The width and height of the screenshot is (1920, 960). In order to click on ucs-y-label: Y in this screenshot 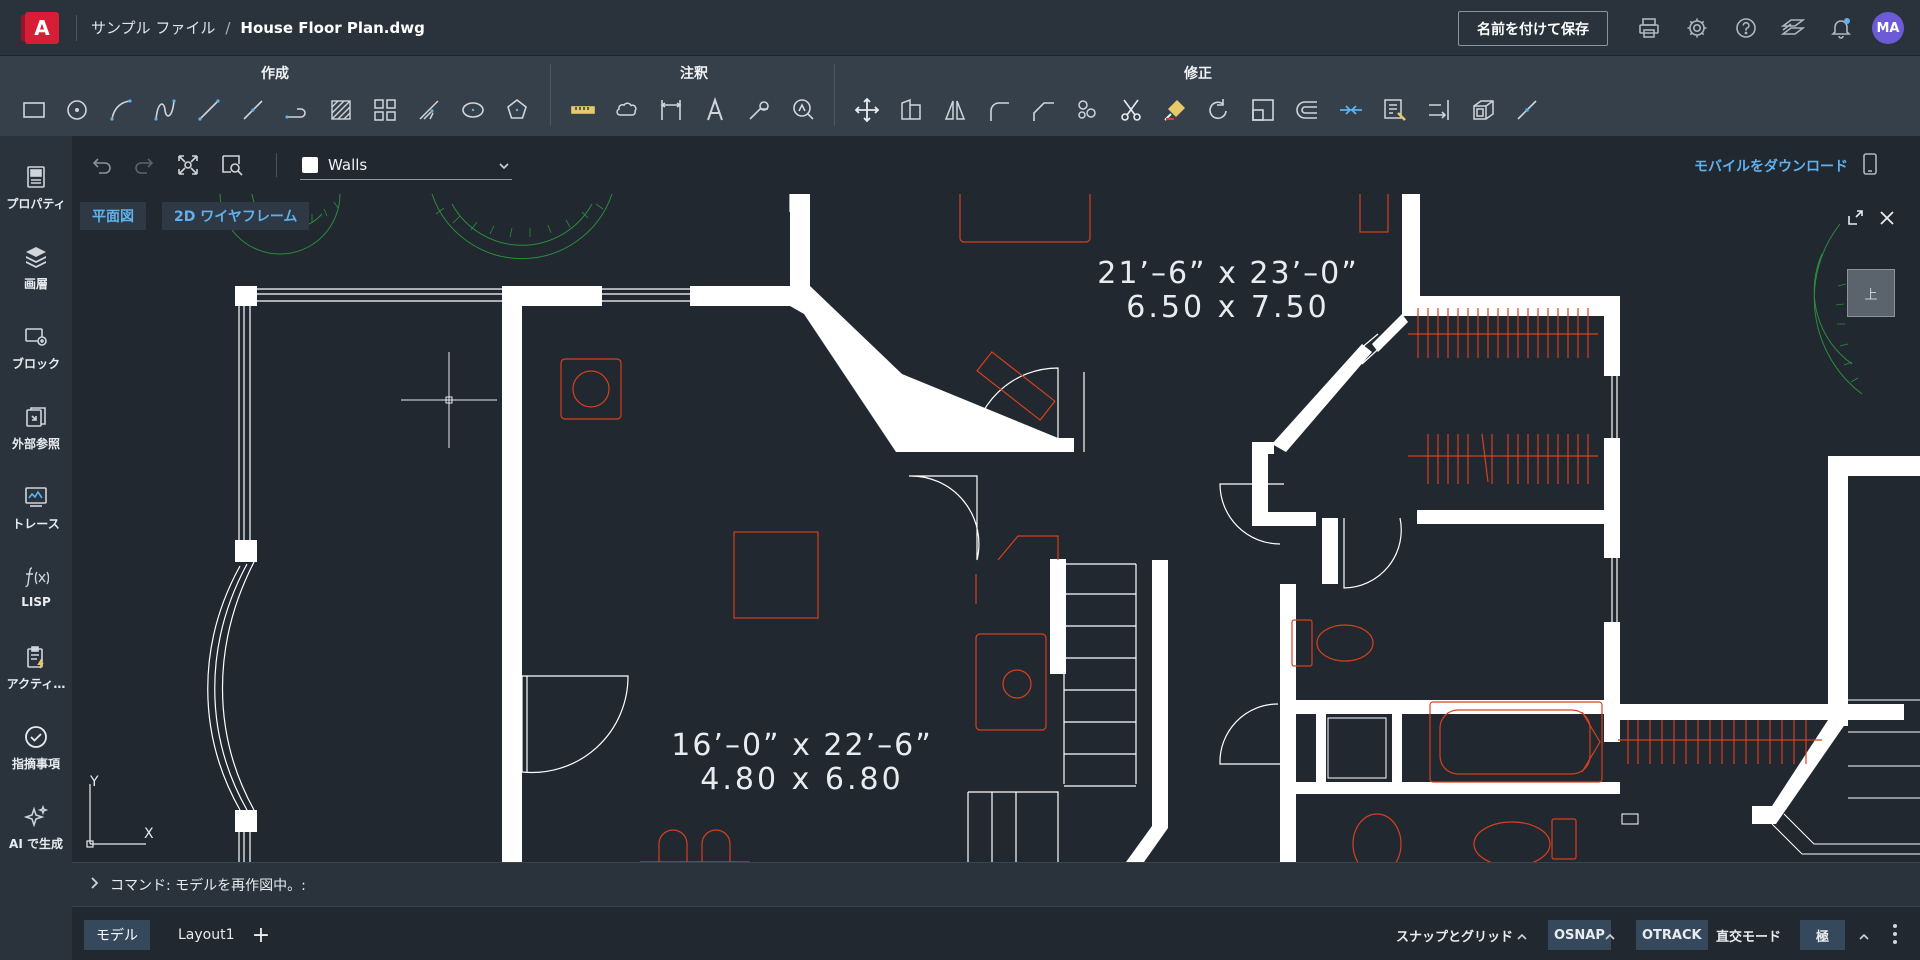, I will do `click(94, 782)`.